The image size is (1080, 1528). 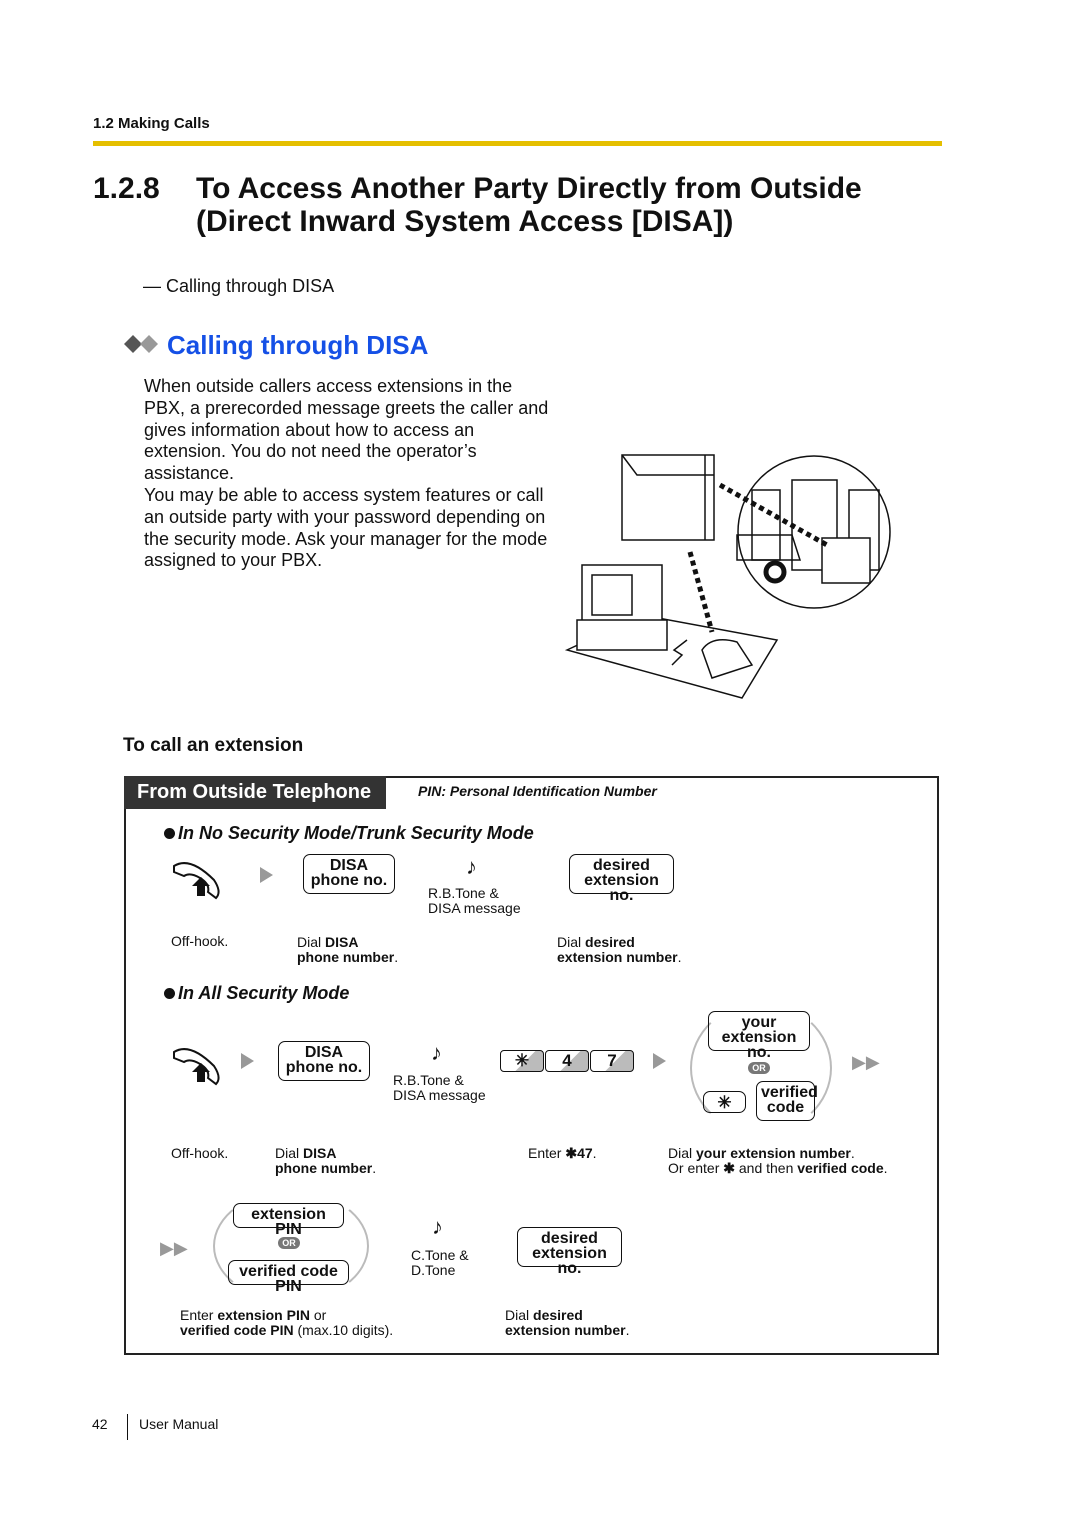 What do you see at coordinates (356, 833) in the screenshot?
I see `mode1-title-text: In No Security Mode/Trunk Security Mode` at bounding box center [356, 833].